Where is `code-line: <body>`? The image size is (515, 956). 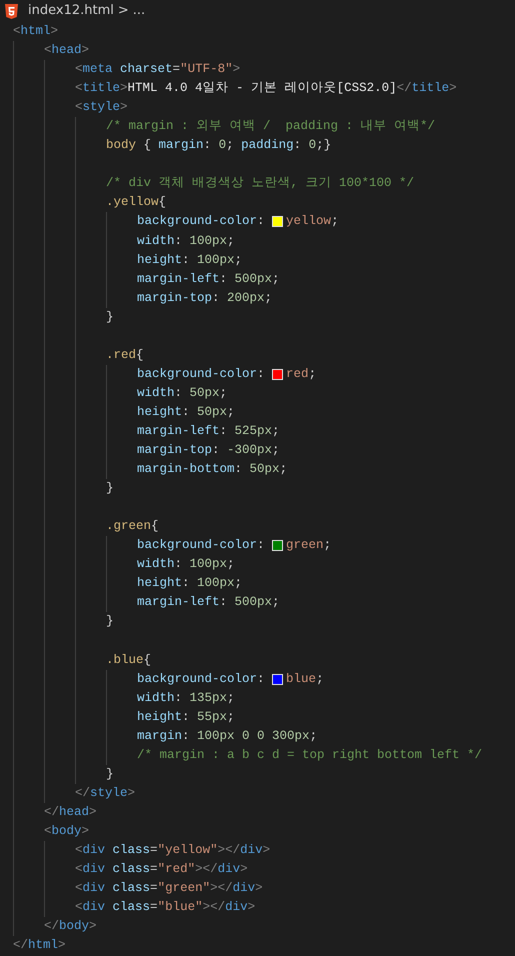
code-line: <body> is located at coordinates (67, 831).